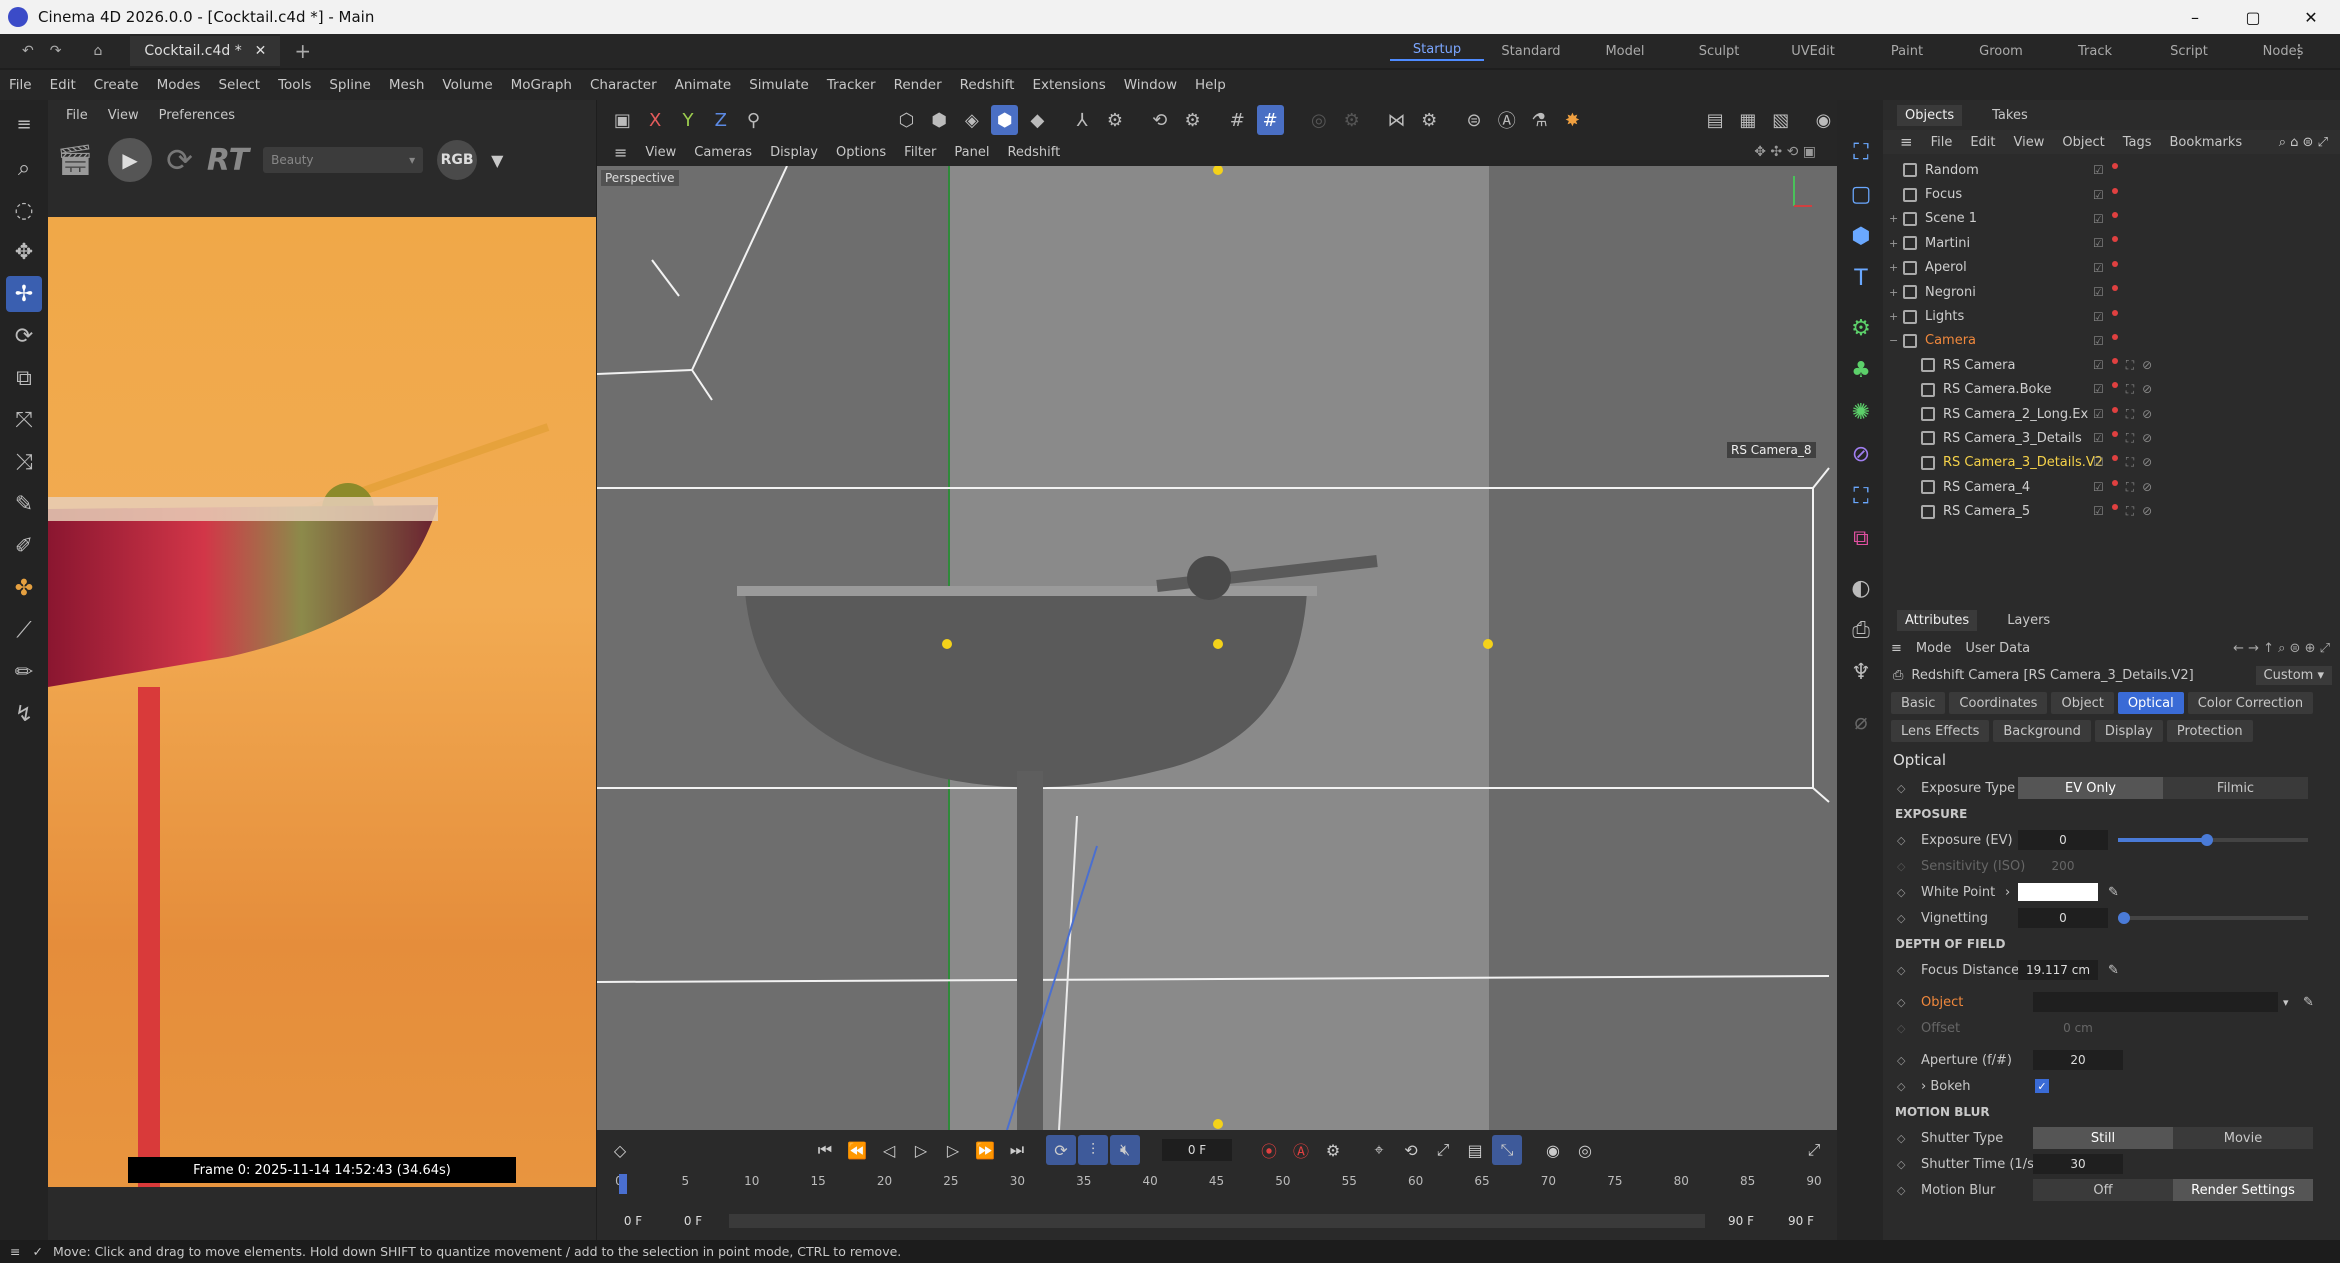 The image size is (2340, 1263). I want to click on rv-menu-file: File, so click(77, 115).